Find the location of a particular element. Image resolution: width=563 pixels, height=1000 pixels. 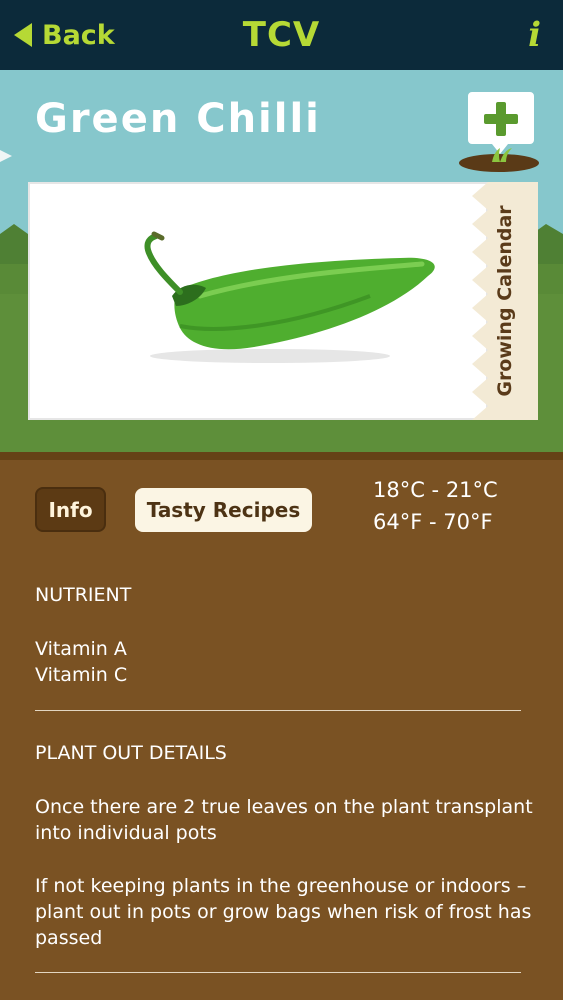

temperature-celsius: 18°C - 21°C is located at coordinates (435, 490).